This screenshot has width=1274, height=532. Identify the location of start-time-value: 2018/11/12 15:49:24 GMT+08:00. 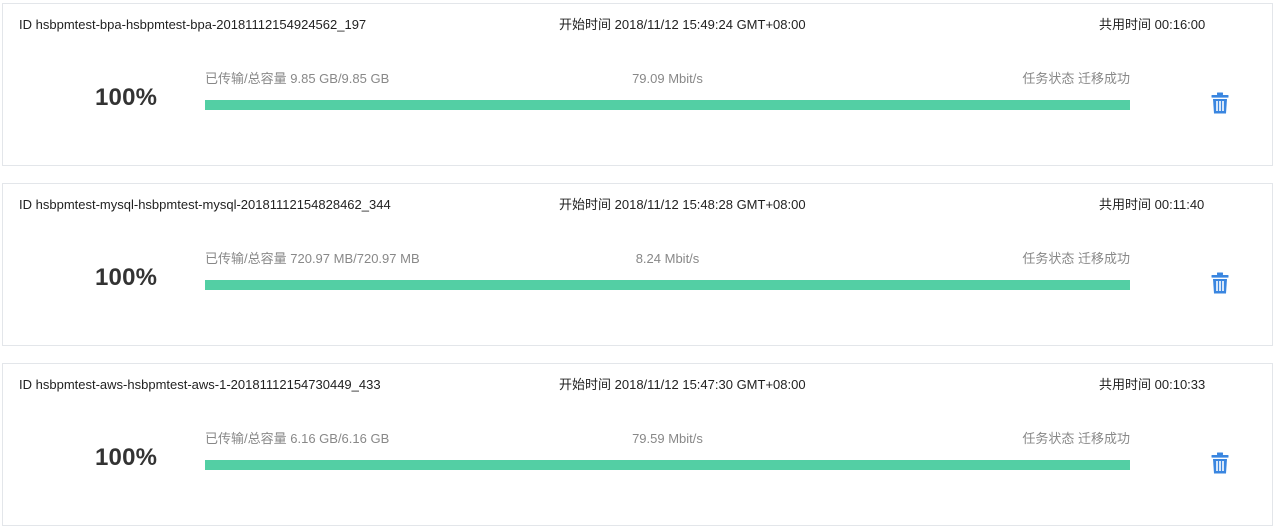
(710, 24).